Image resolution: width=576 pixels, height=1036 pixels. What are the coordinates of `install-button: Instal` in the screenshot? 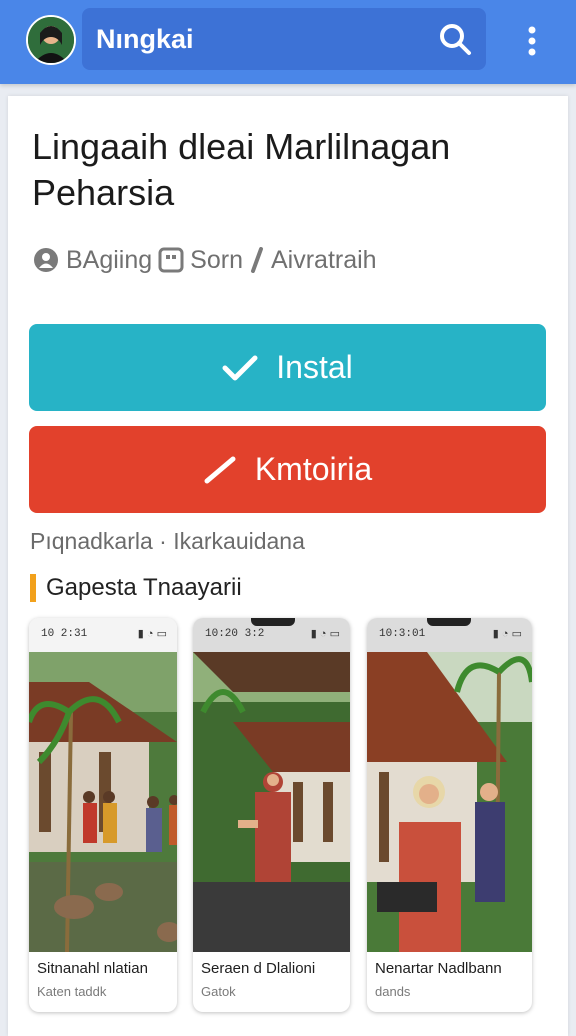 It's located at (287, 367).